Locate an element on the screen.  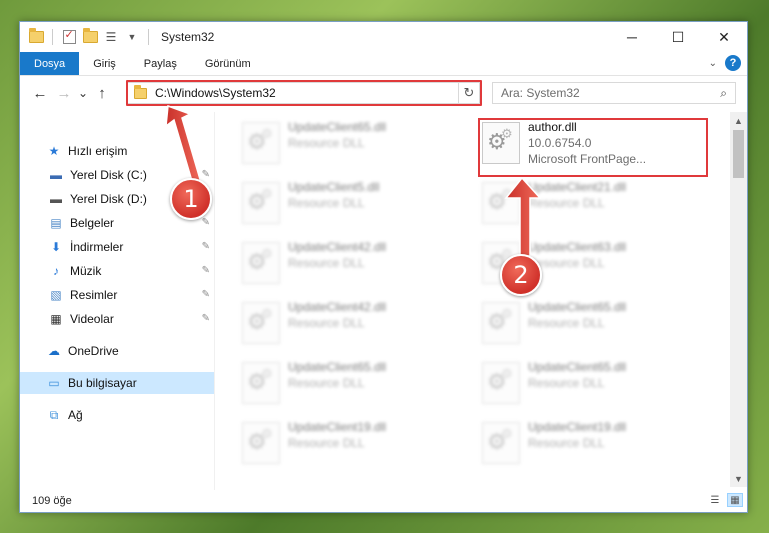
scrollbar-thumb is located at coordinates (738, 154).